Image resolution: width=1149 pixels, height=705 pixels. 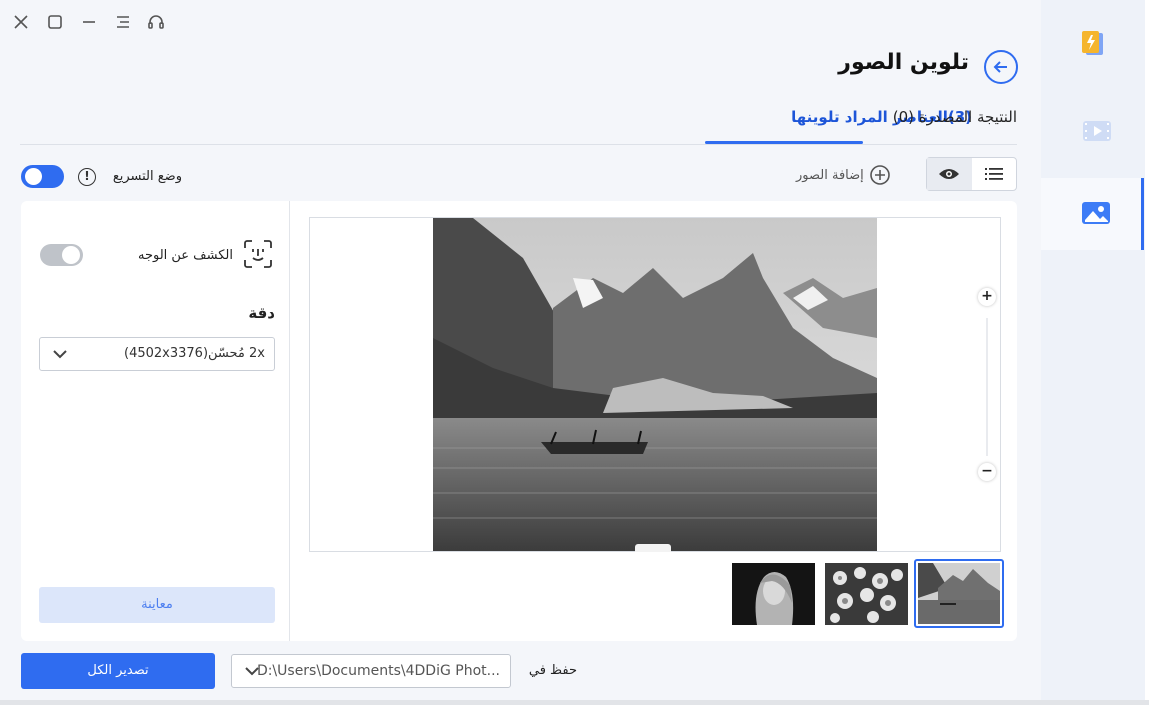 I want to click on tab-exported-results: النتيجة المصدرة (0), so click(x=955, y=117).